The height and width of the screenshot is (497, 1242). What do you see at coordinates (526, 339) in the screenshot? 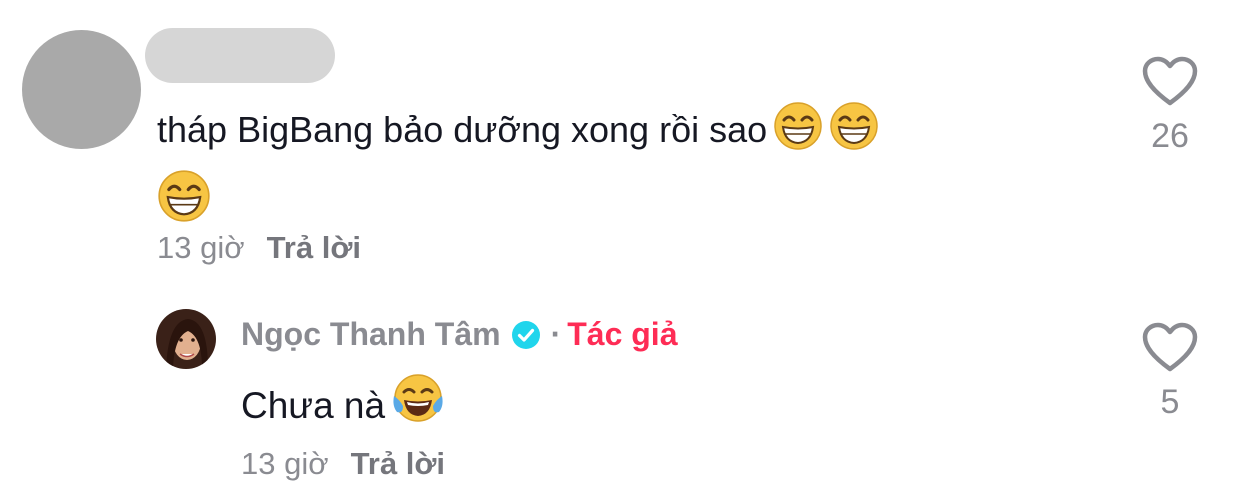
I see `verified-badge-icon` at bounding box center [526, 339].